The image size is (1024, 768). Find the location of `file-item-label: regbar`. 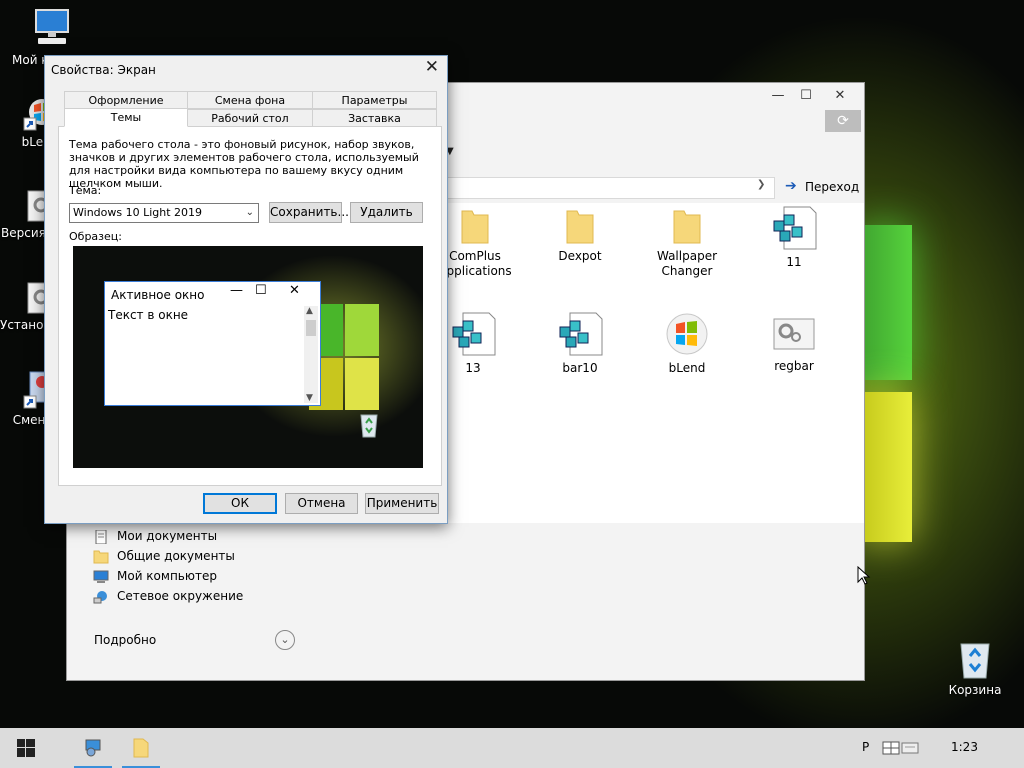

file-item-label: regbar is located at coordinates (794, 366).